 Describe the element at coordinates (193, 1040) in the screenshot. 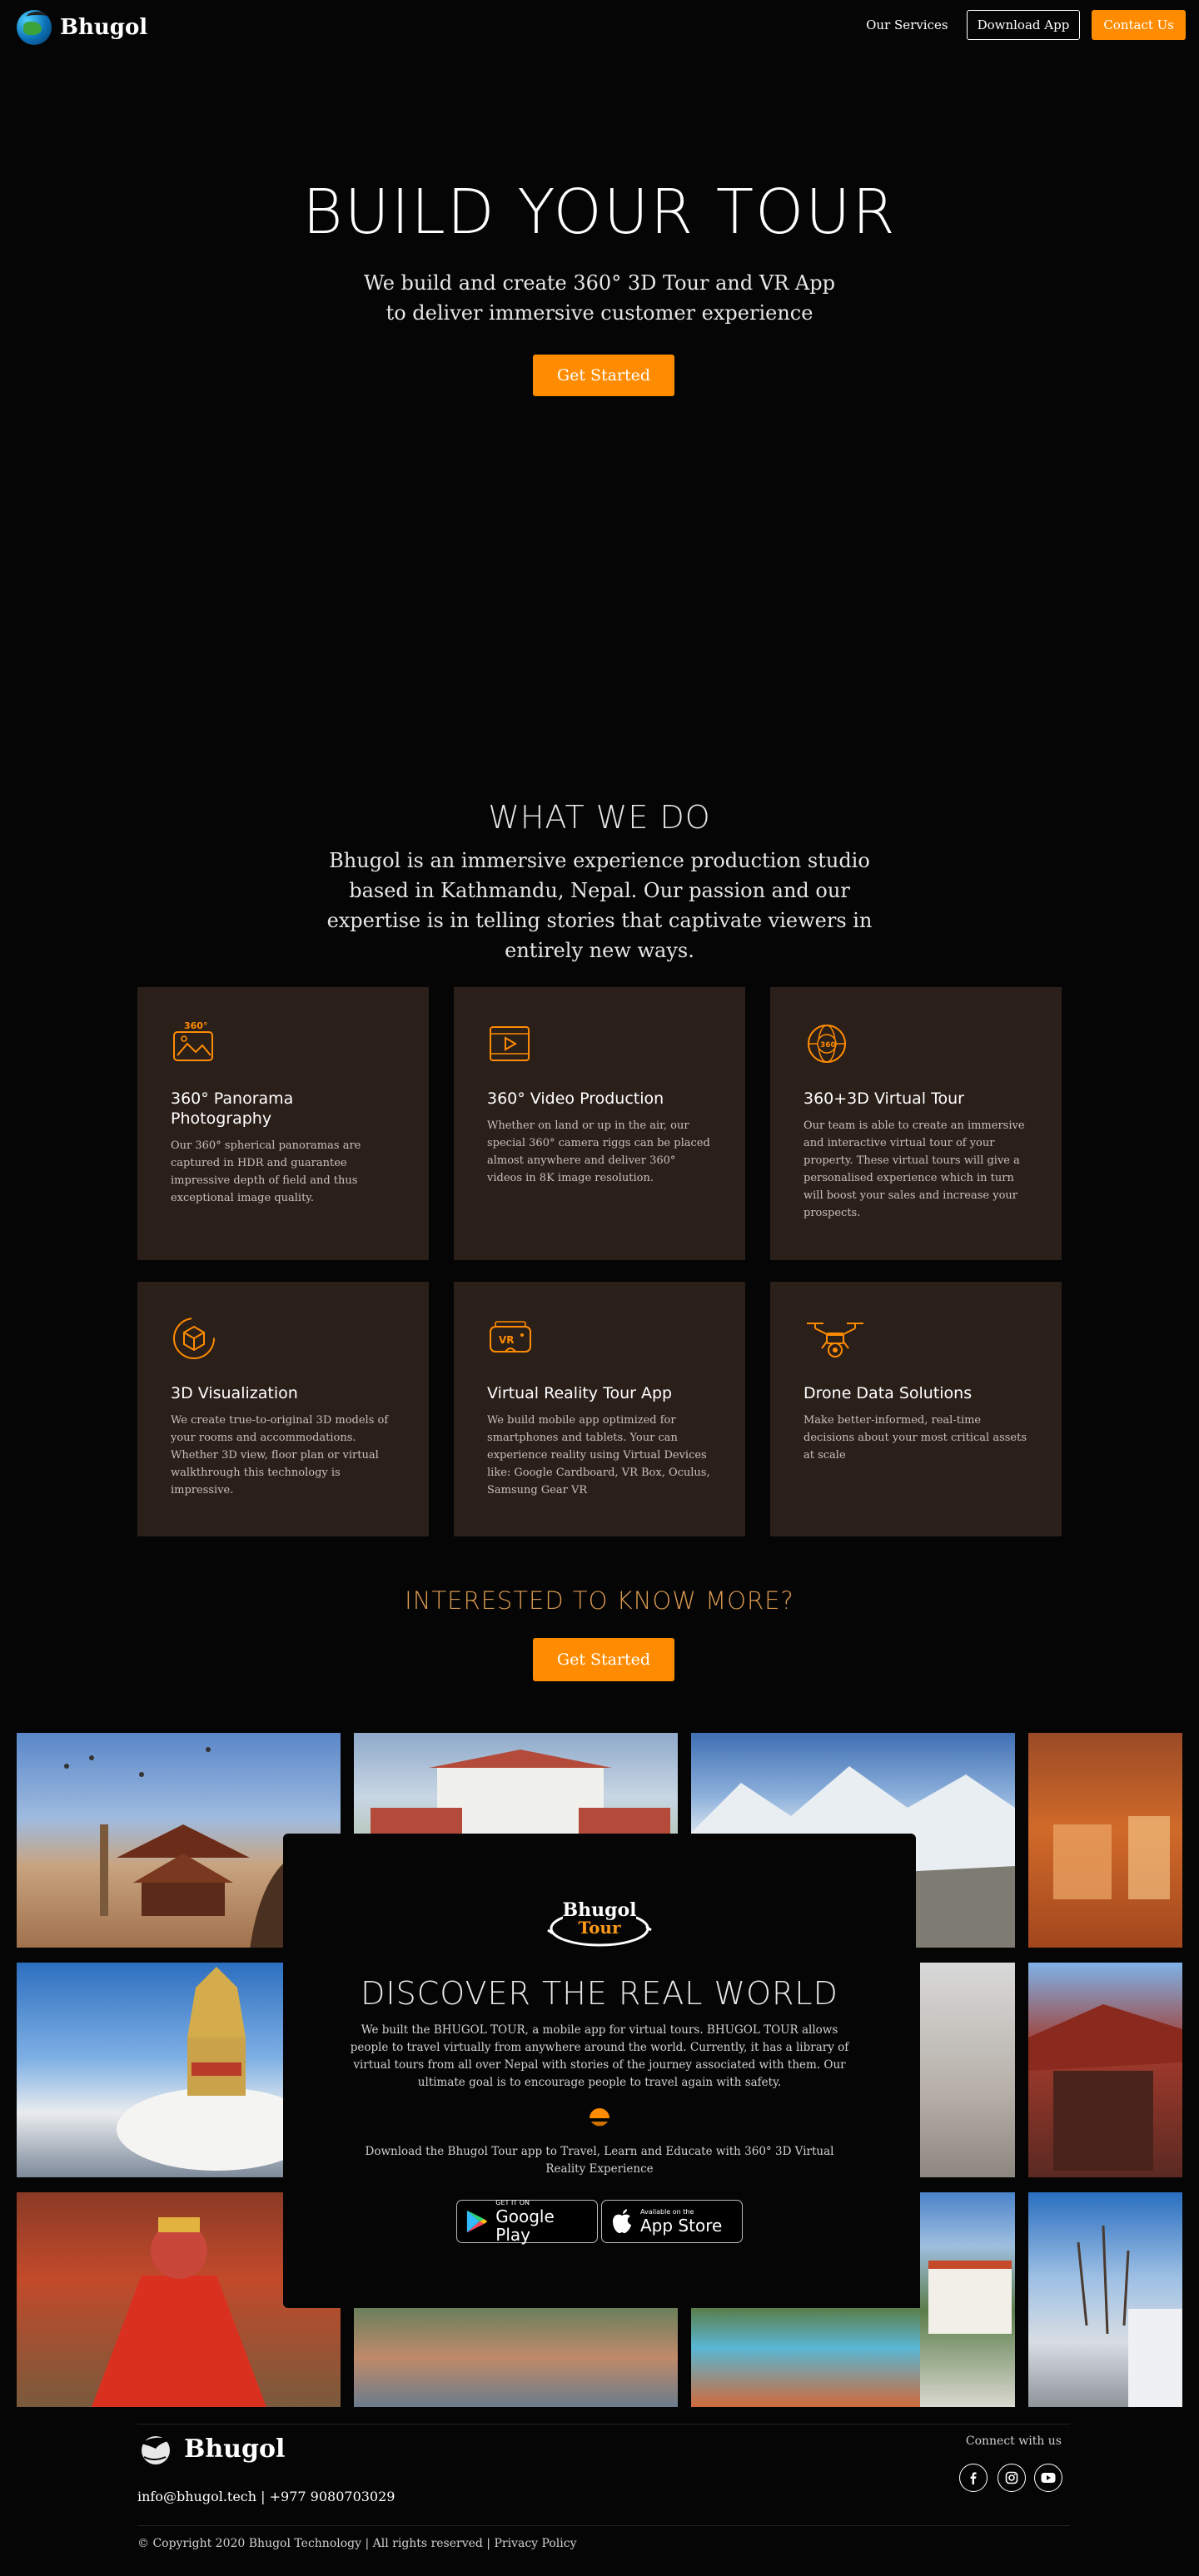

I see `panorama-360-icon: 360°` at that location.